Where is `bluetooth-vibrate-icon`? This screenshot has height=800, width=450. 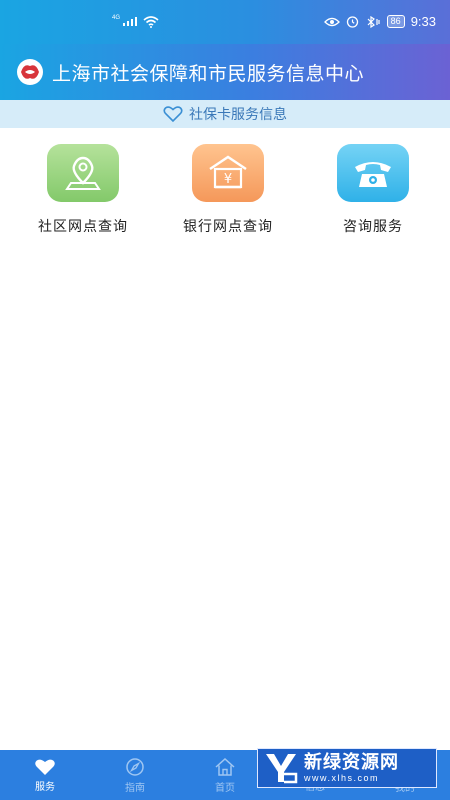 bluetooth-vibrate-icon is located at coordinates (373, 21).